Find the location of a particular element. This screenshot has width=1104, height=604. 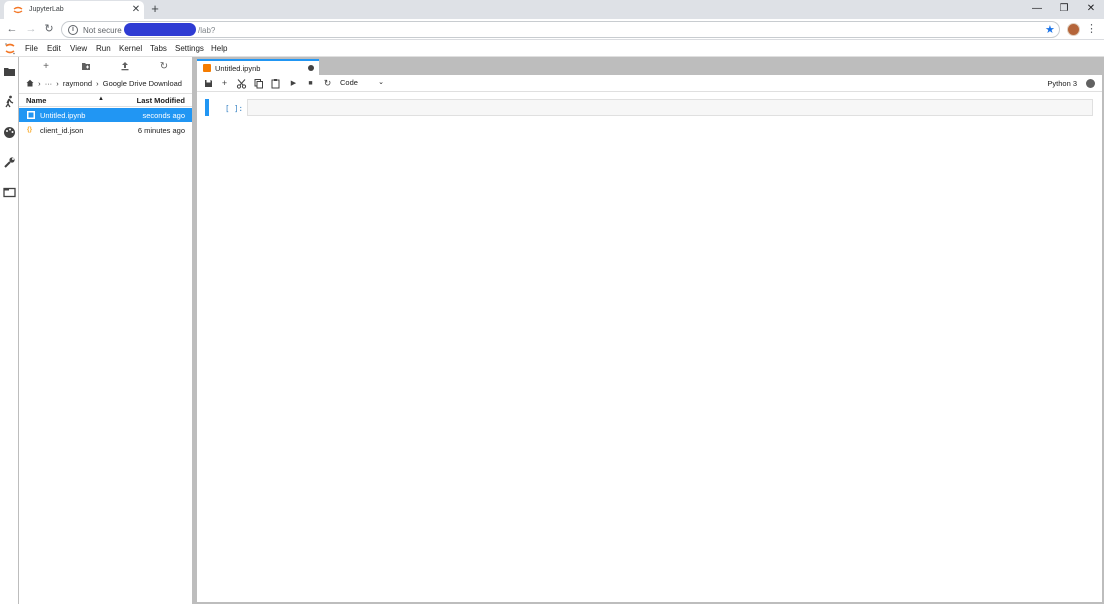

file-list-header: Name ▲ Last Modified is located at coordinates (105, 100).